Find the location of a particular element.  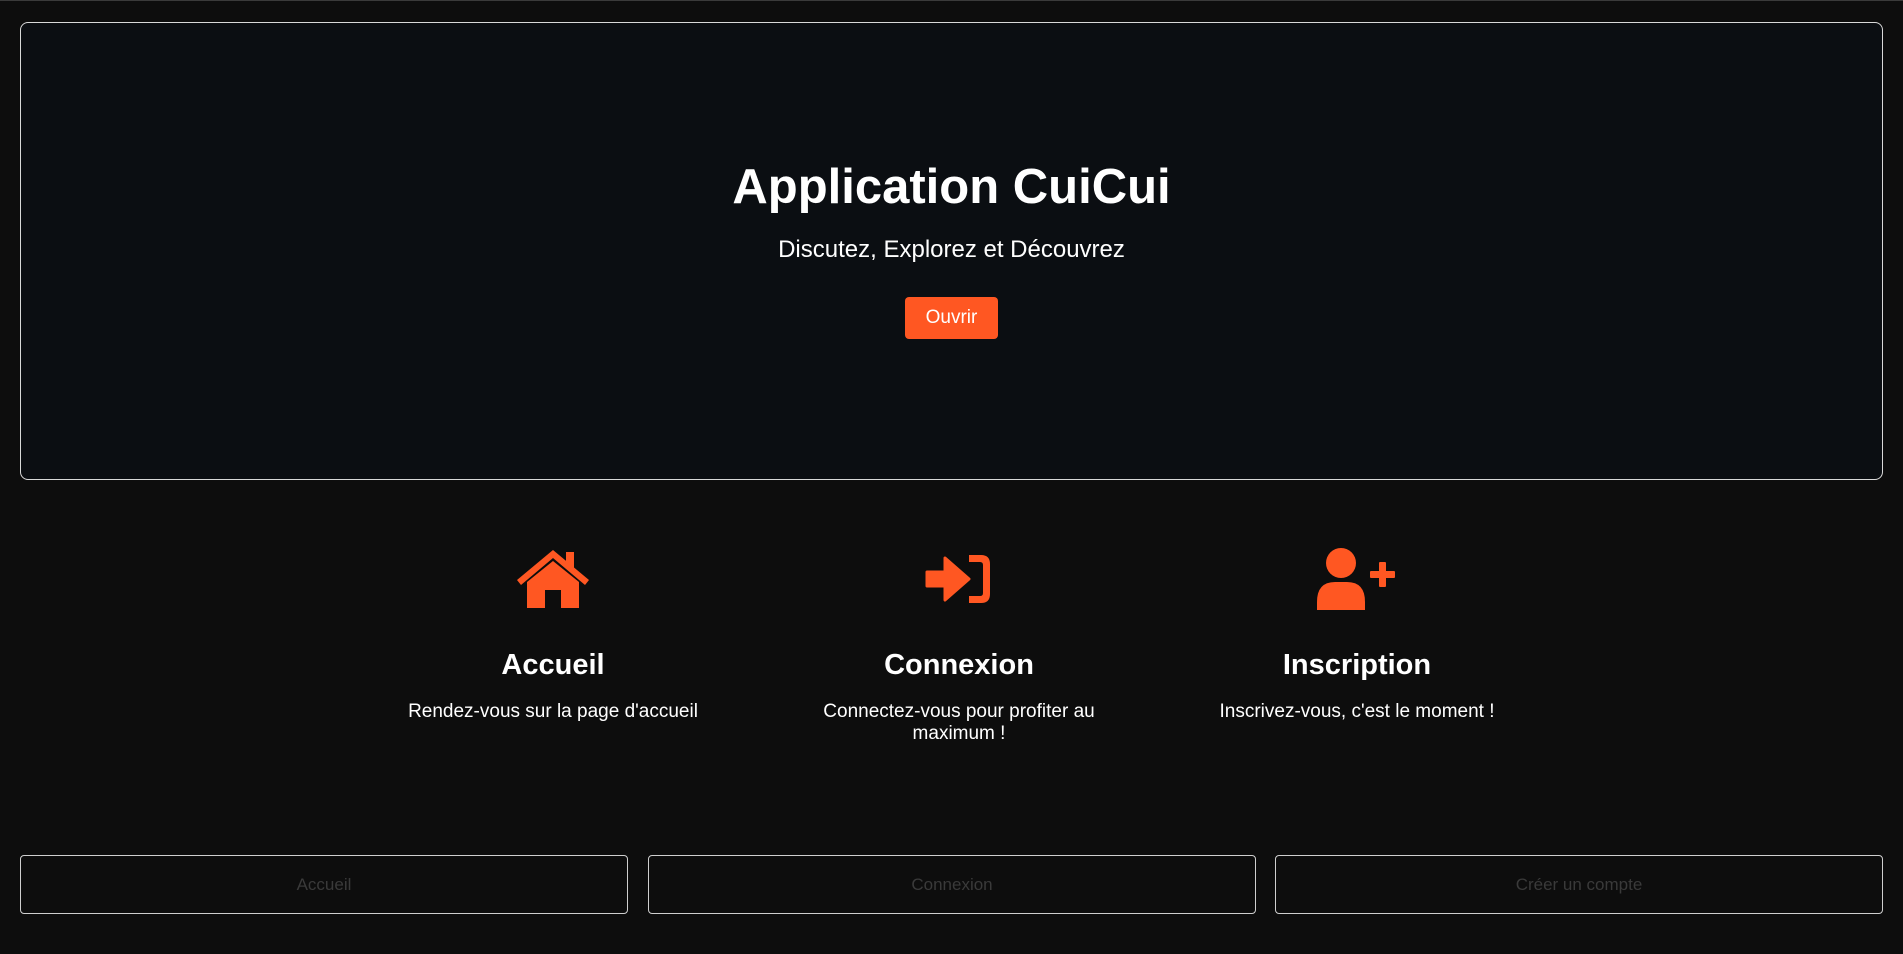

user-plus-icon is located at coordinates (1357, 579).